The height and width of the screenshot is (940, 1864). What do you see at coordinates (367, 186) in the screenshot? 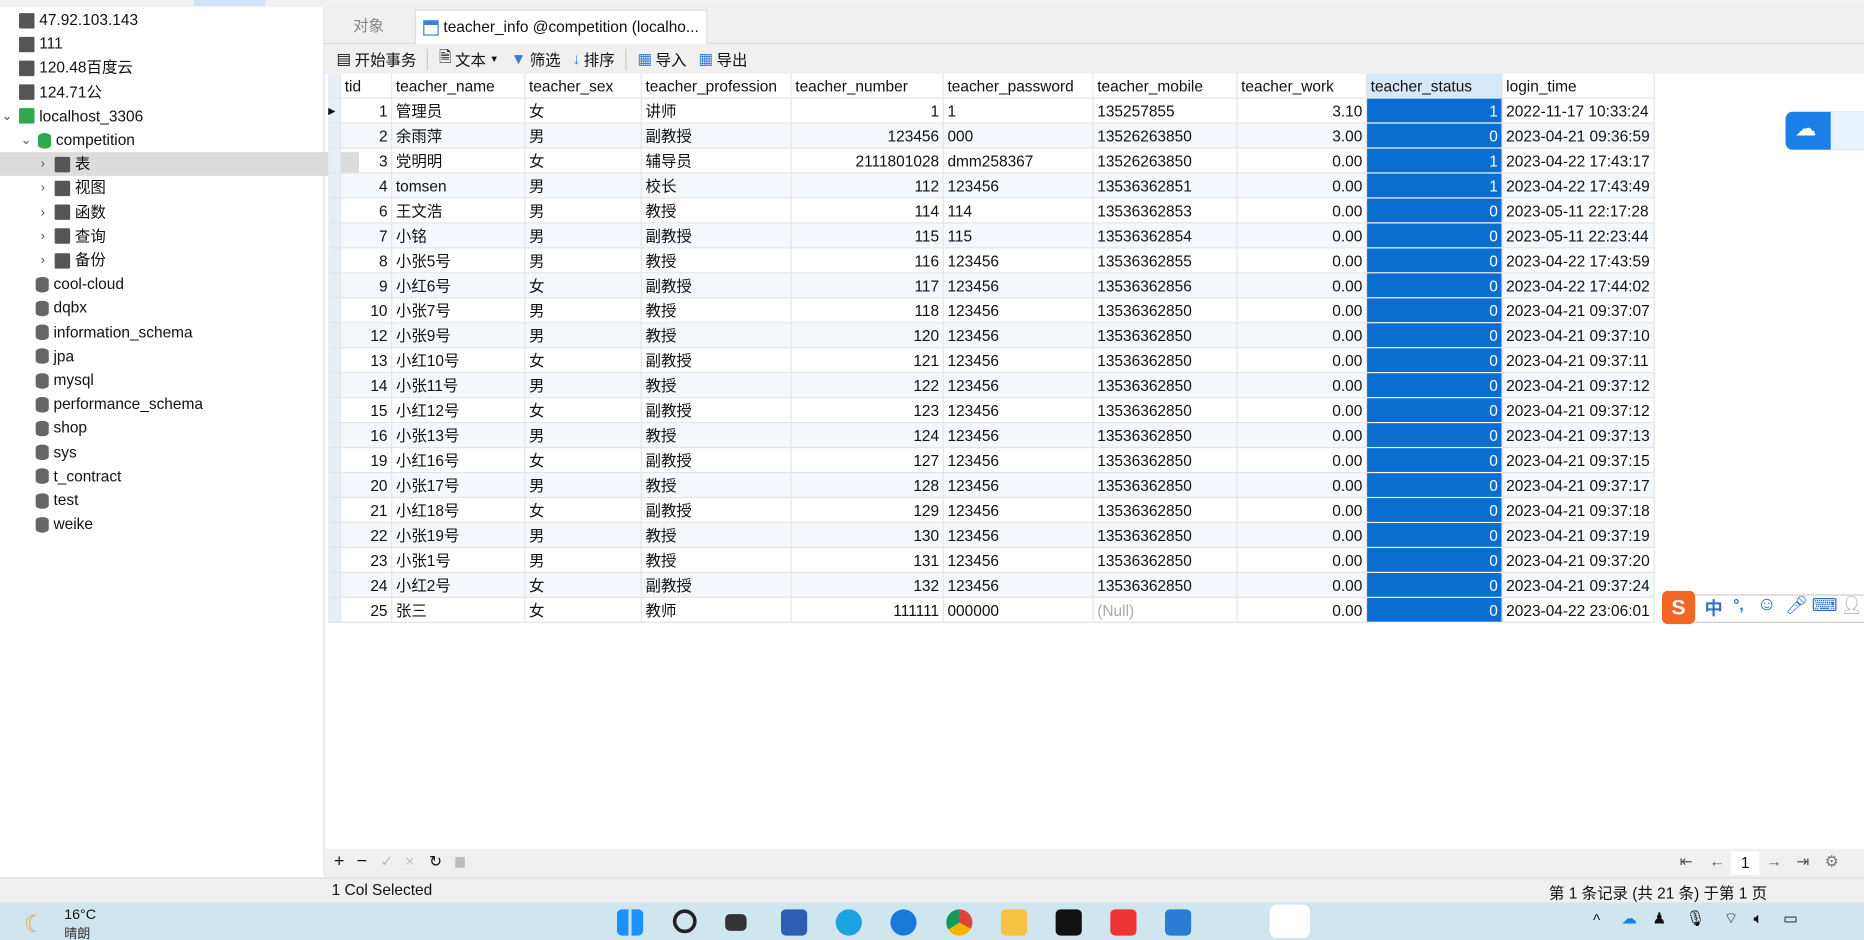
I see `cell-tid: 4` at bounding box center [367, 186].